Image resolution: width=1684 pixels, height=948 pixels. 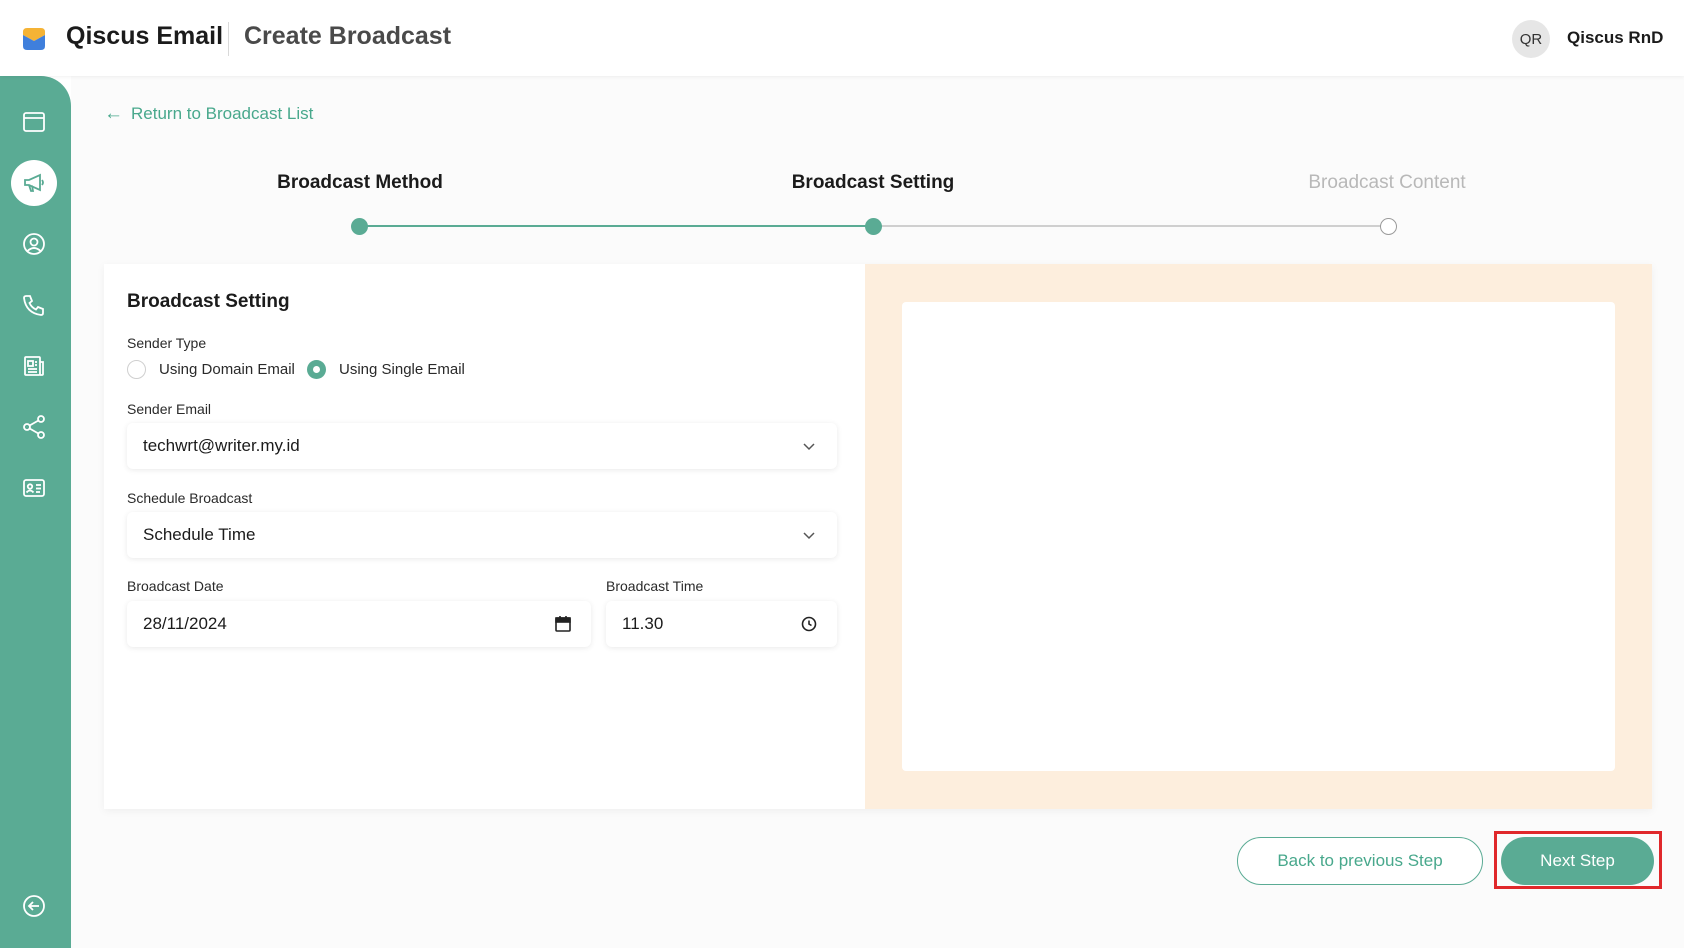 I want to click on brand-name: Qiscus Email, so click(x=145, y=36).